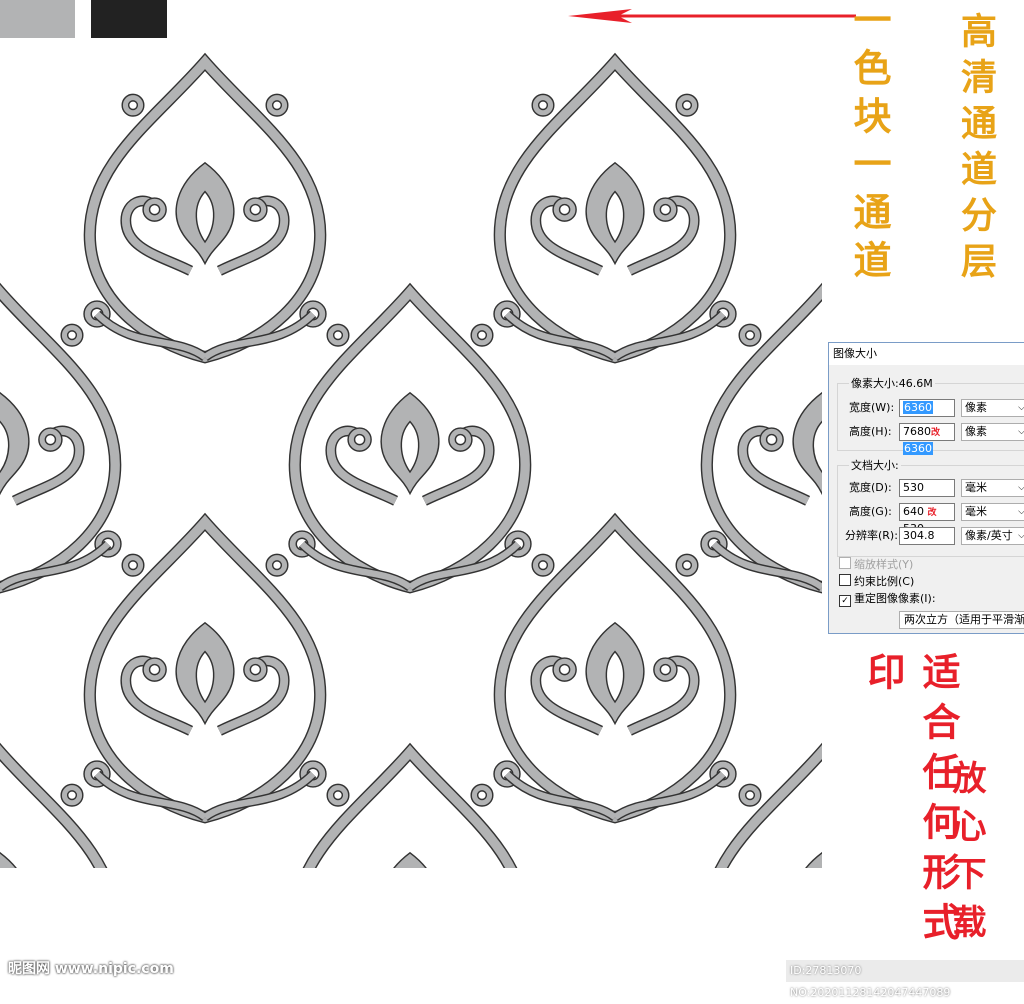 Image resolution: width=1024 pixels, height=1004 pixels. I want to click on pixel-height-unit-select: 像素 ⌵, so click(992, 432).